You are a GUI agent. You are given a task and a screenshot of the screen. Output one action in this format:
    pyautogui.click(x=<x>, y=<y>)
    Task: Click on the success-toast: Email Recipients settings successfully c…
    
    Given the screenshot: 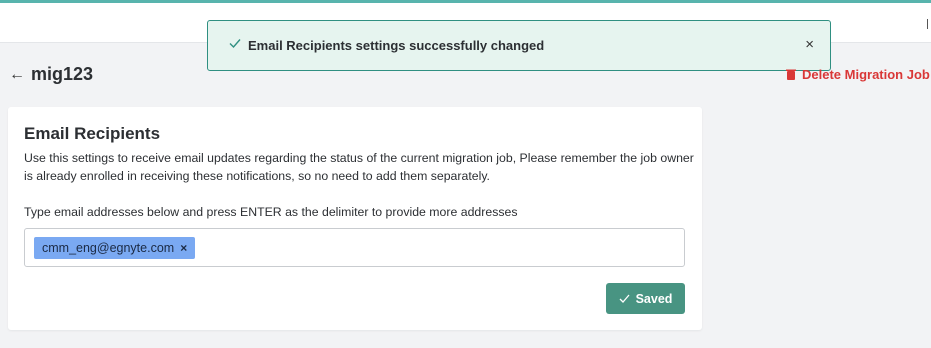 What is the action you would take?
    pyautogui.click(x=519, y=45)
    